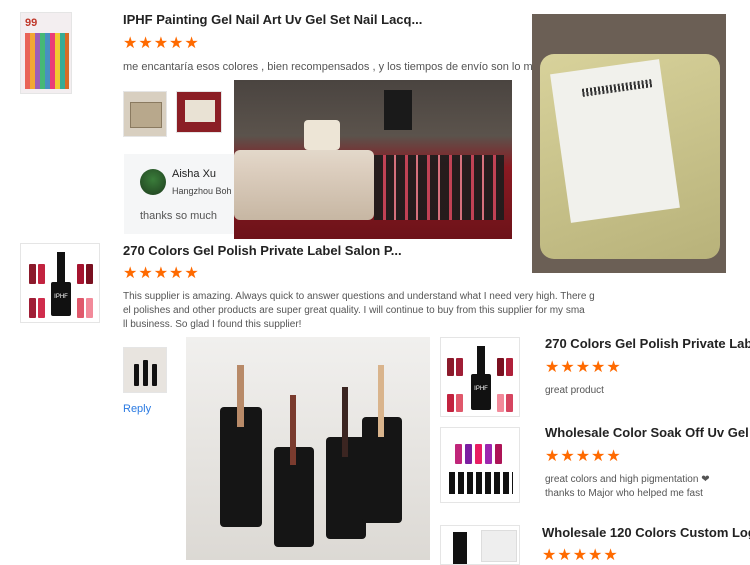 This screenshot has height=565, width=750. What do you see at coordinates (153, 182) in the screenshot?
I see `avatar` at bounding box center [153, 182].